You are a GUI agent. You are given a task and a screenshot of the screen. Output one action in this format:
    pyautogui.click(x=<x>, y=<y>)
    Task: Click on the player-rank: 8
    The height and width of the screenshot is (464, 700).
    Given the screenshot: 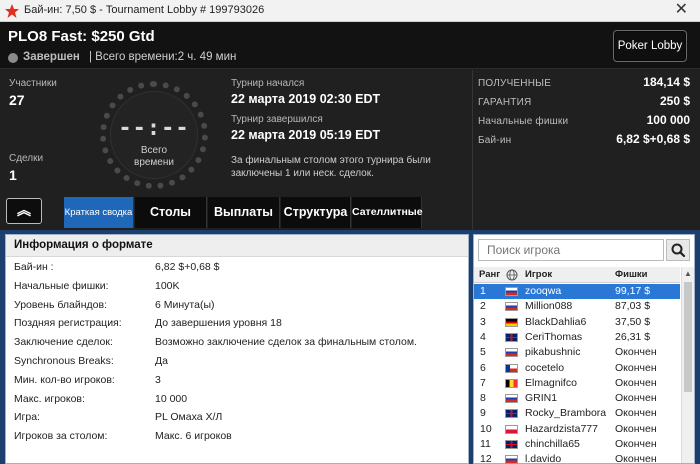 What is the action you would take?
    pyautogui.click(x=483, y=398)
    